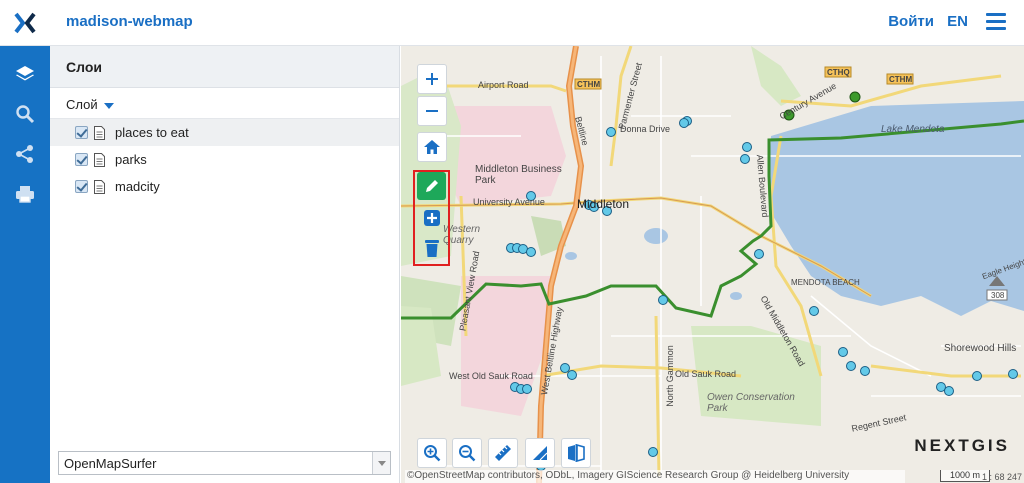 The image size is (1024, 483). Describe the element at coordinates (224, 103) in the screenshot. I see `layer-menu: Слой` at that location.